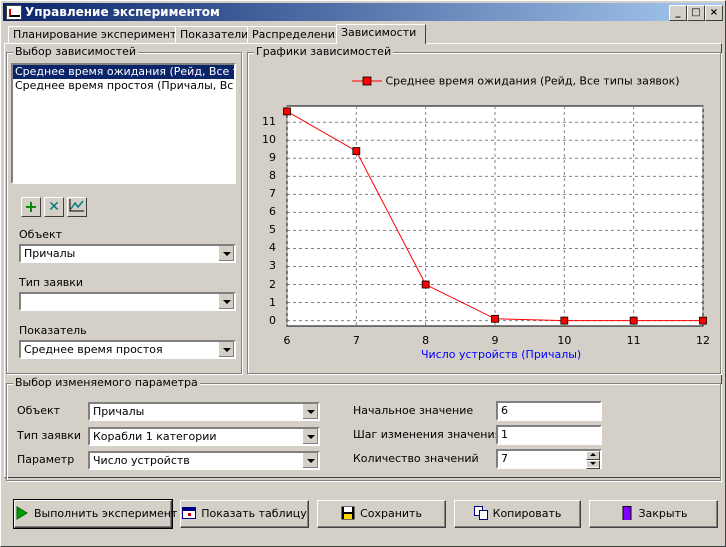  Describe the element at coordinates (663, 513) in the screenshot. I see `close-label: Закрыть` at that location.